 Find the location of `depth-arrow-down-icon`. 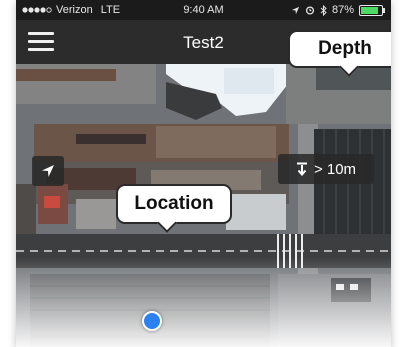

depth-arrow-down-icon is located at coordinates (301, 169).